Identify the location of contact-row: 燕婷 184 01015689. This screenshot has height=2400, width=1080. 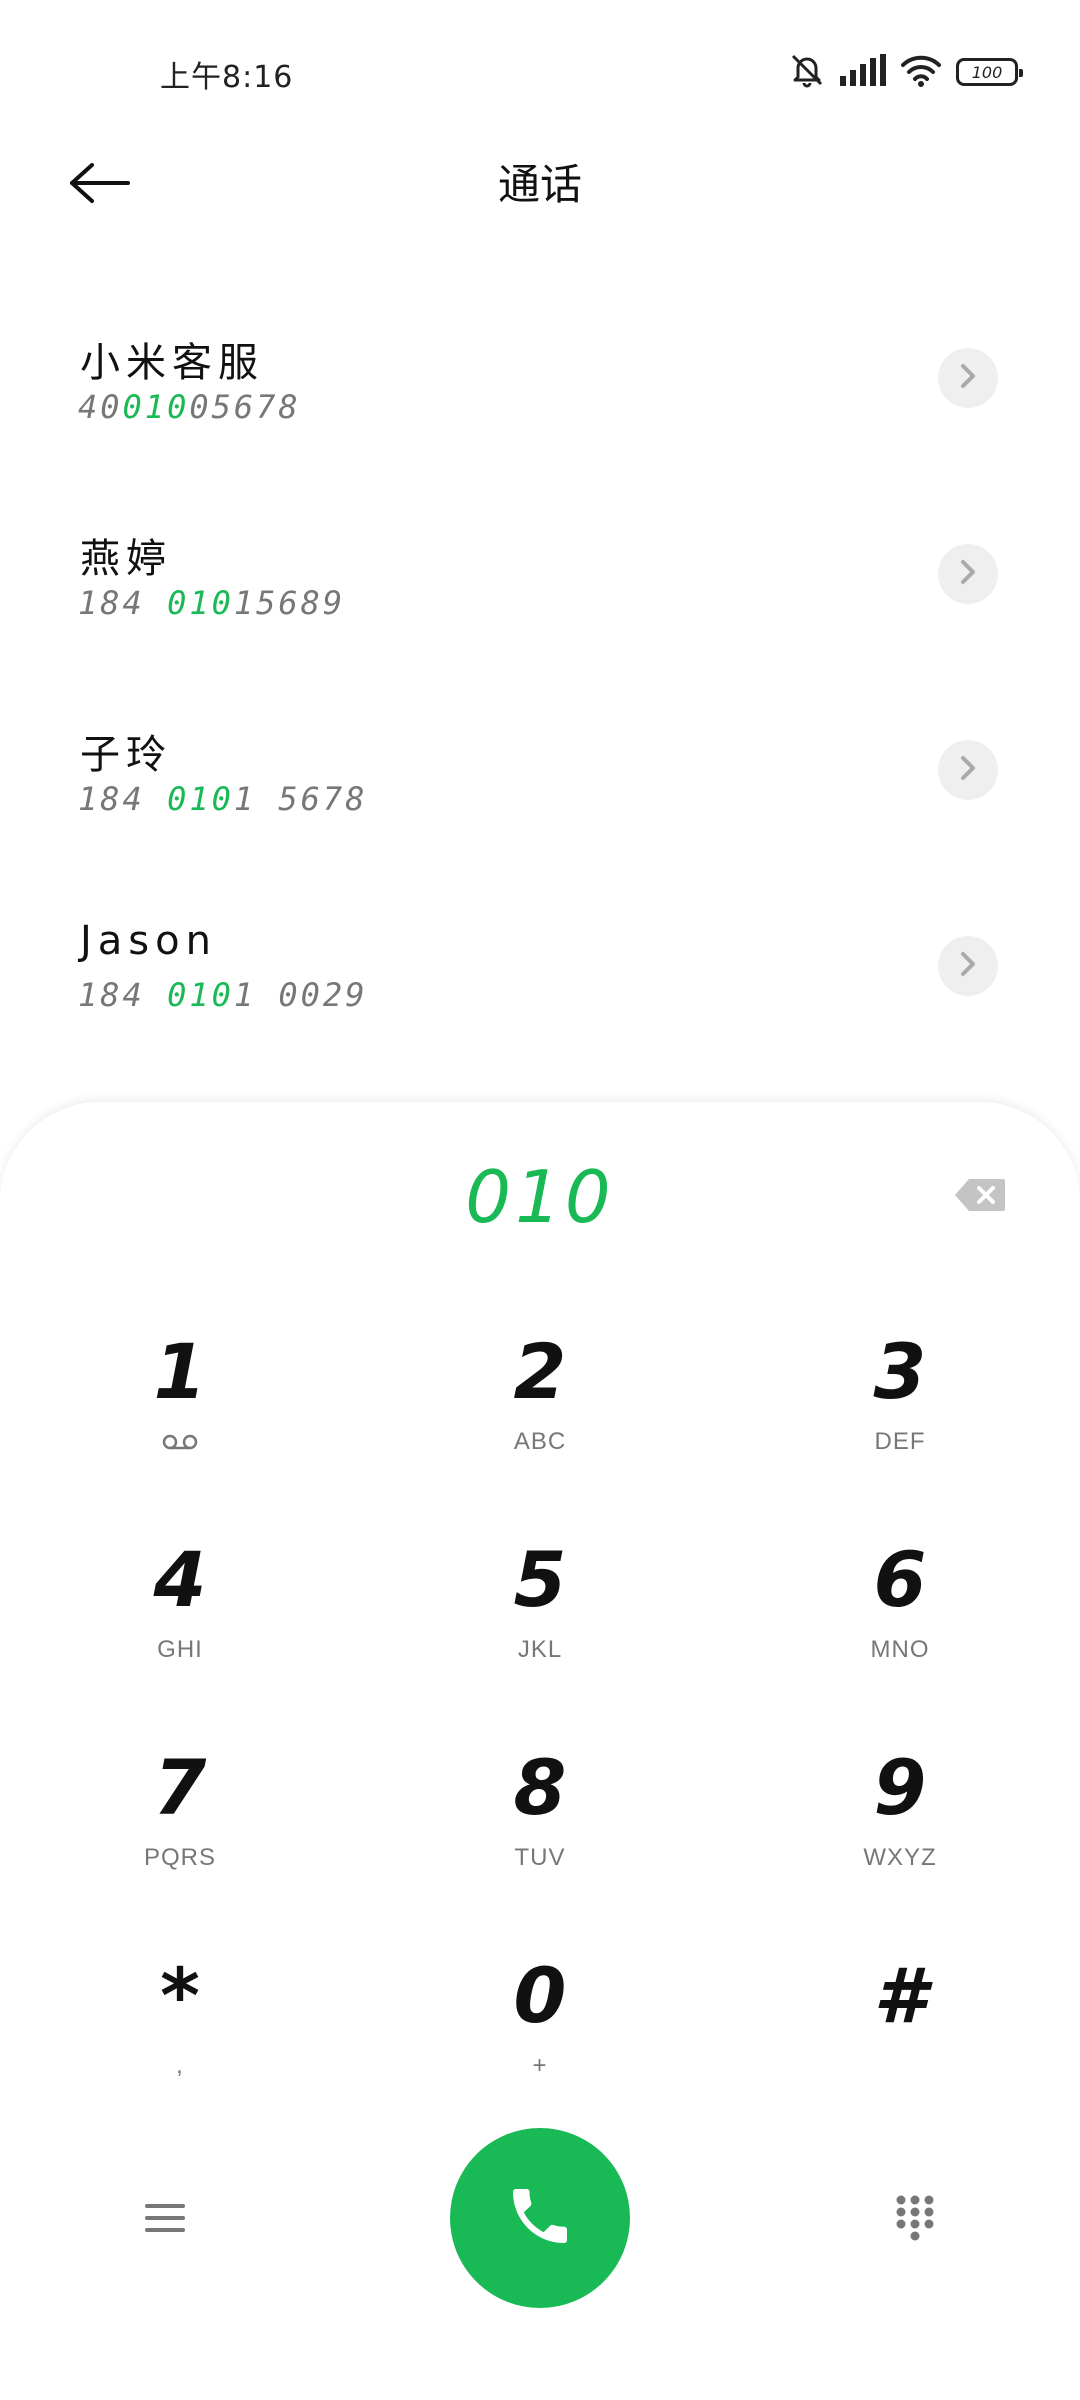
(540, 584).